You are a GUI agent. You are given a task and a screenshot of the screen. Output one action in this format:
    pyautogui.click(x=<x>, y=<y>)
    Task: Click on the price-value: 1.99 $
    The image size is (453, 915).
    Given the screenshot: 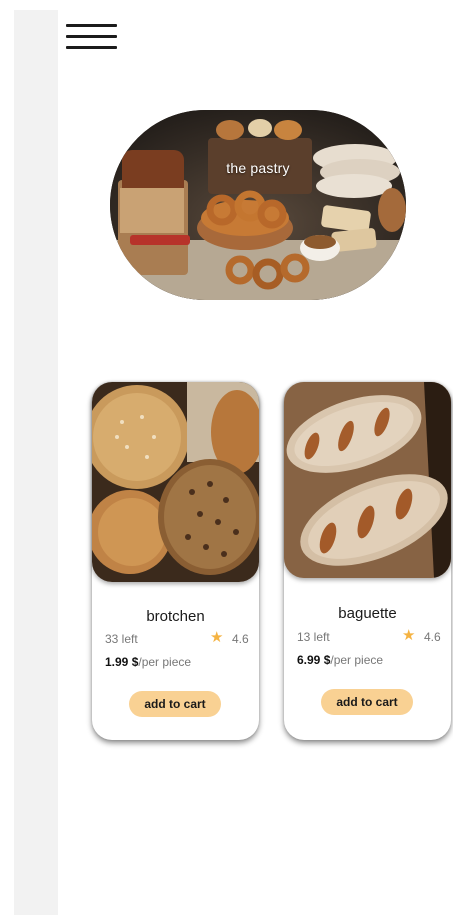 What is the action you would take?
    pyautogui.click(x=122, y=662)
    